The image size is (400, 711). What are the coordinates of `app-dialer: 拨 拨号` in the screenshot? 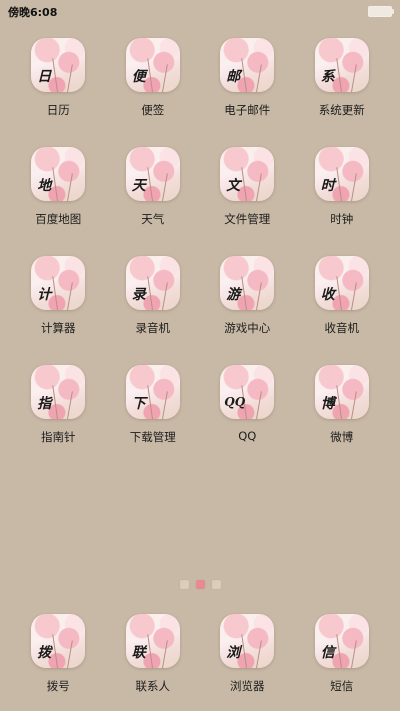 It's located at (58, 654).